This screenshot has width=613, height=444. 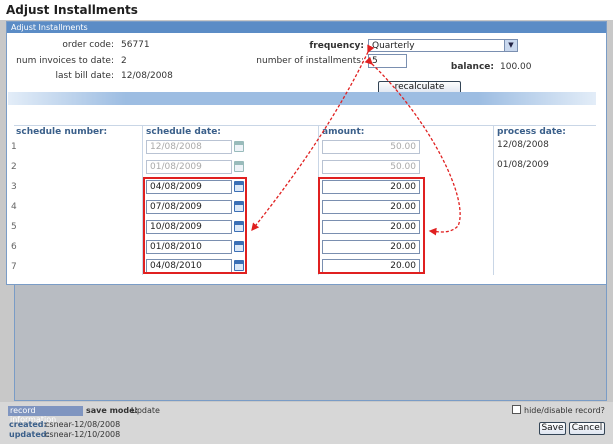 What do you see at coordinates (28, 424) in the screenshot?
I see `created-label: created:` at bounding box center [28, 424].